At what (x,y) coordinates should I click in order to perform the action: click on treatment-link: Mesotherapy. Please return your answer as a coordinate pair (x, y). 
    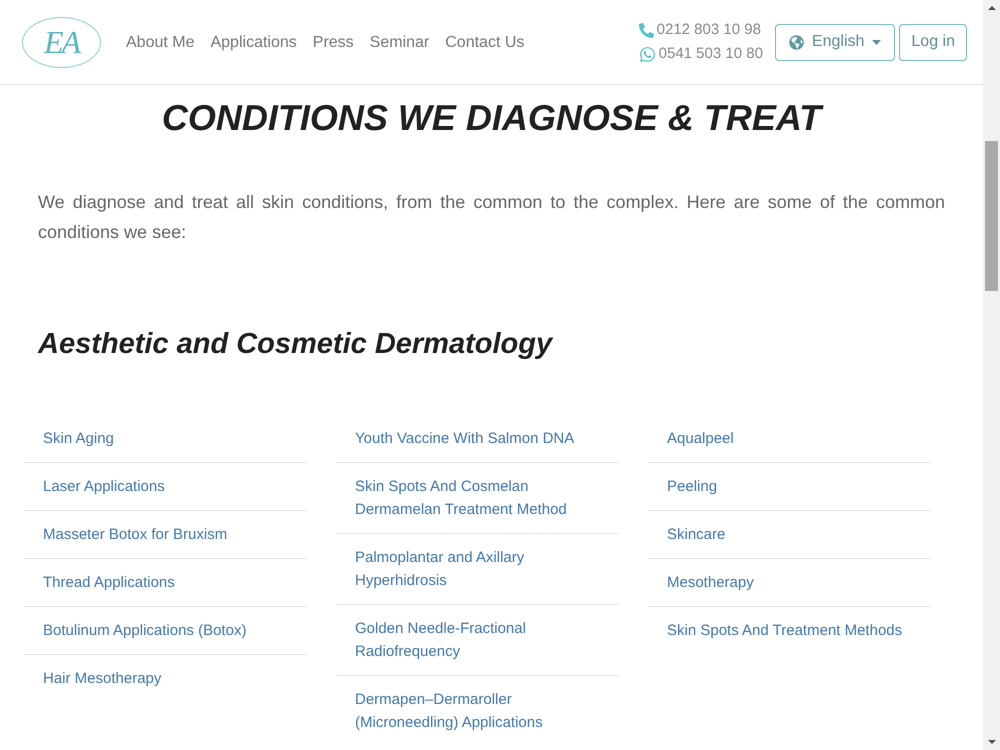
    Looking at the image, I should click on (710, 582).